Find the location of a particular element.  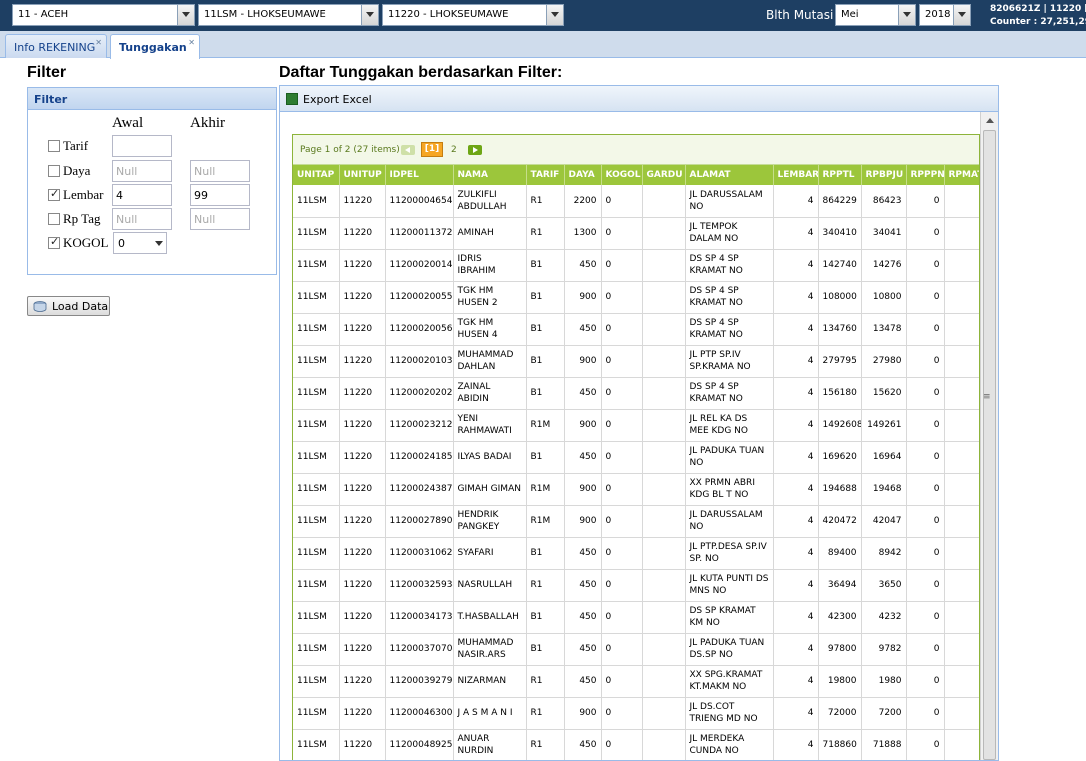

column-header: GARDU is located at coordinates (664, 175).